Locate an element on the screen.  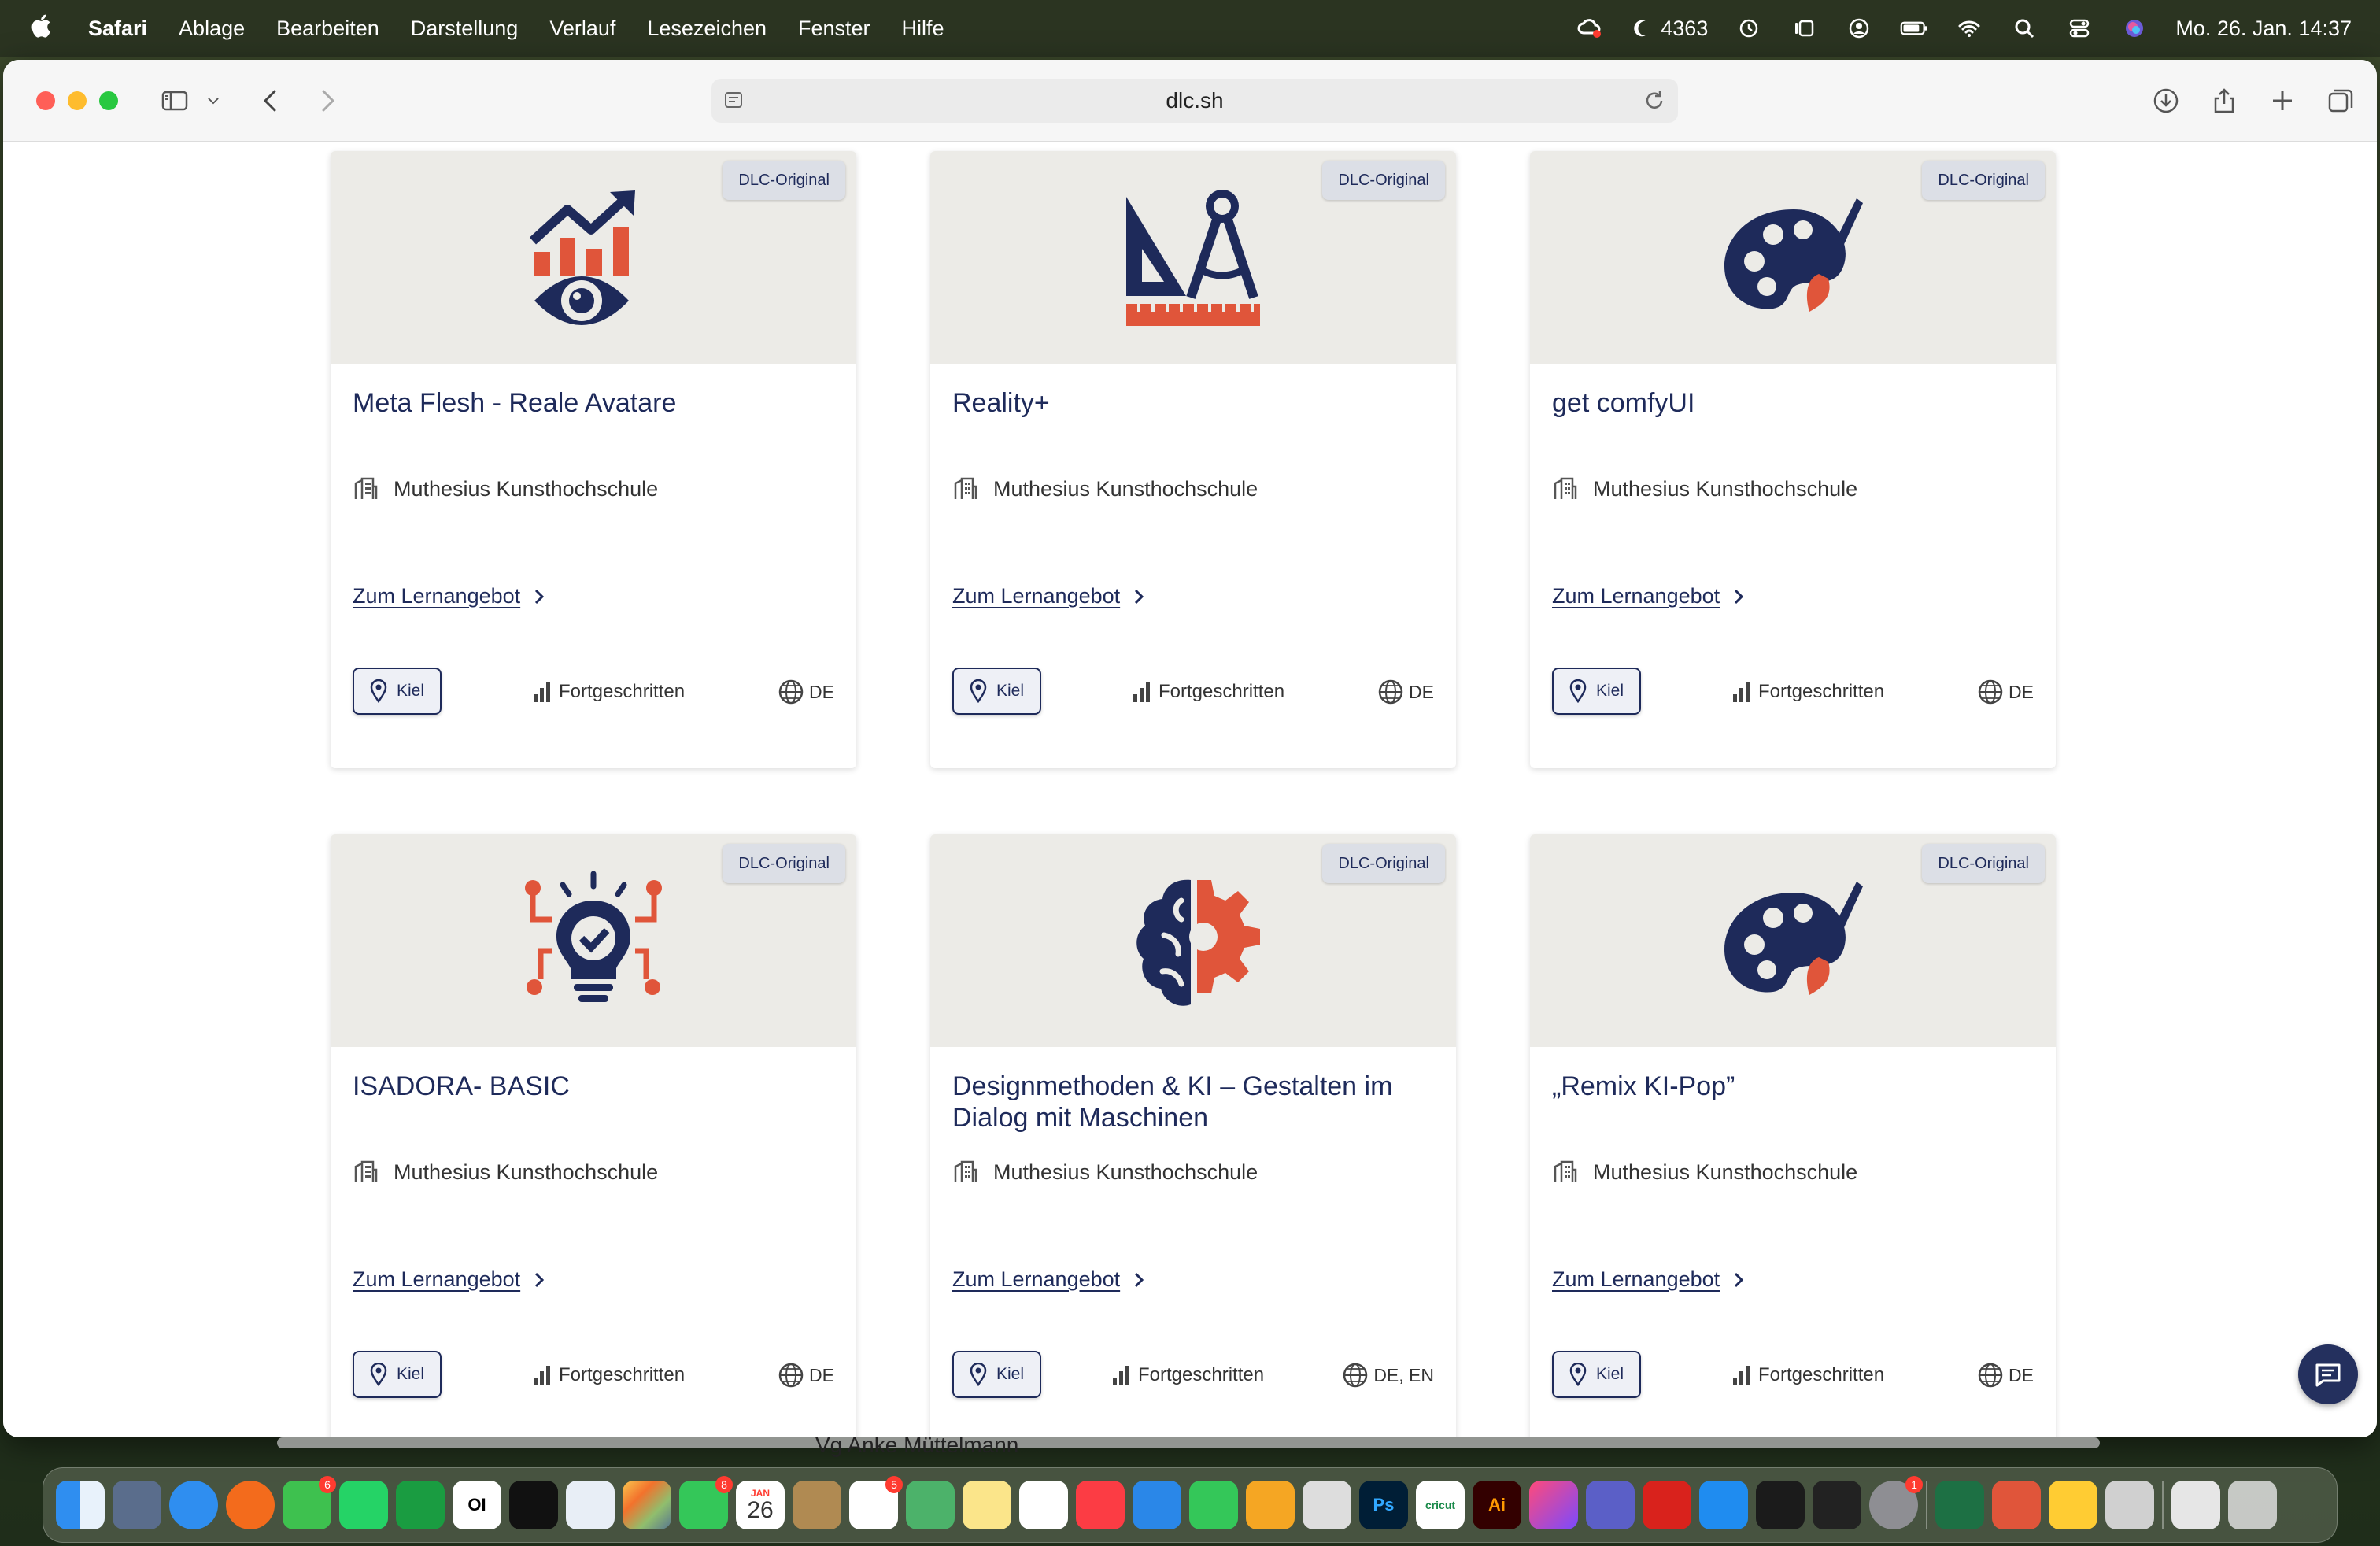
card-title: „Remix KI-Pop” is located at coordinates (1796, 1087).